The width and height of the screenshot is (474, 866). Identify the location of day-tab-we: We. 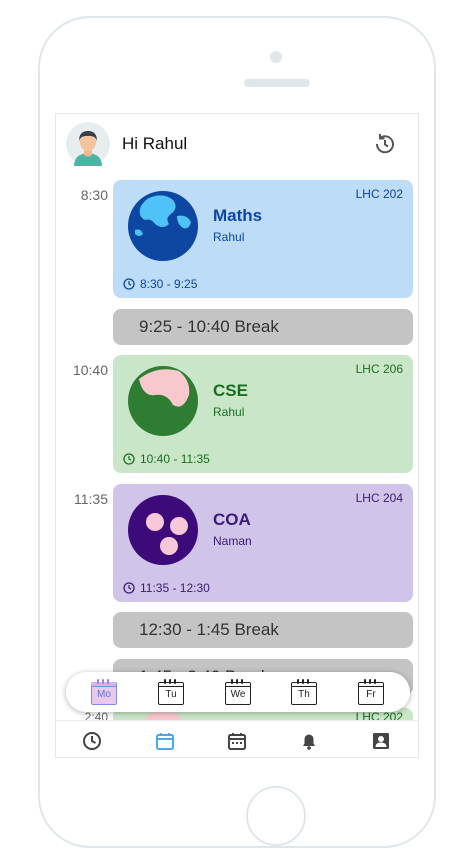
(238, 692).